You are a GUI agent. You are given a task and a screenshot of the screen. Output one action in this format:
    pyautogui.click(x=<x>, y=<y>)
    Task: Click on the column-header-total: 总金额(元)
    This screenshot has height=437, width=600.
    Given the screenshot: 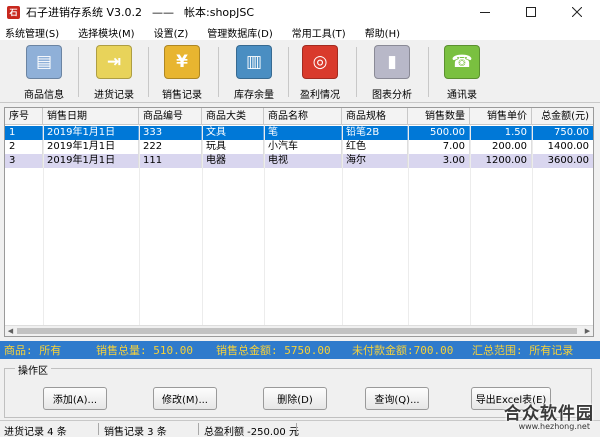 What is the action you would take?
    pyautogui.click(x=562, y=116)
    